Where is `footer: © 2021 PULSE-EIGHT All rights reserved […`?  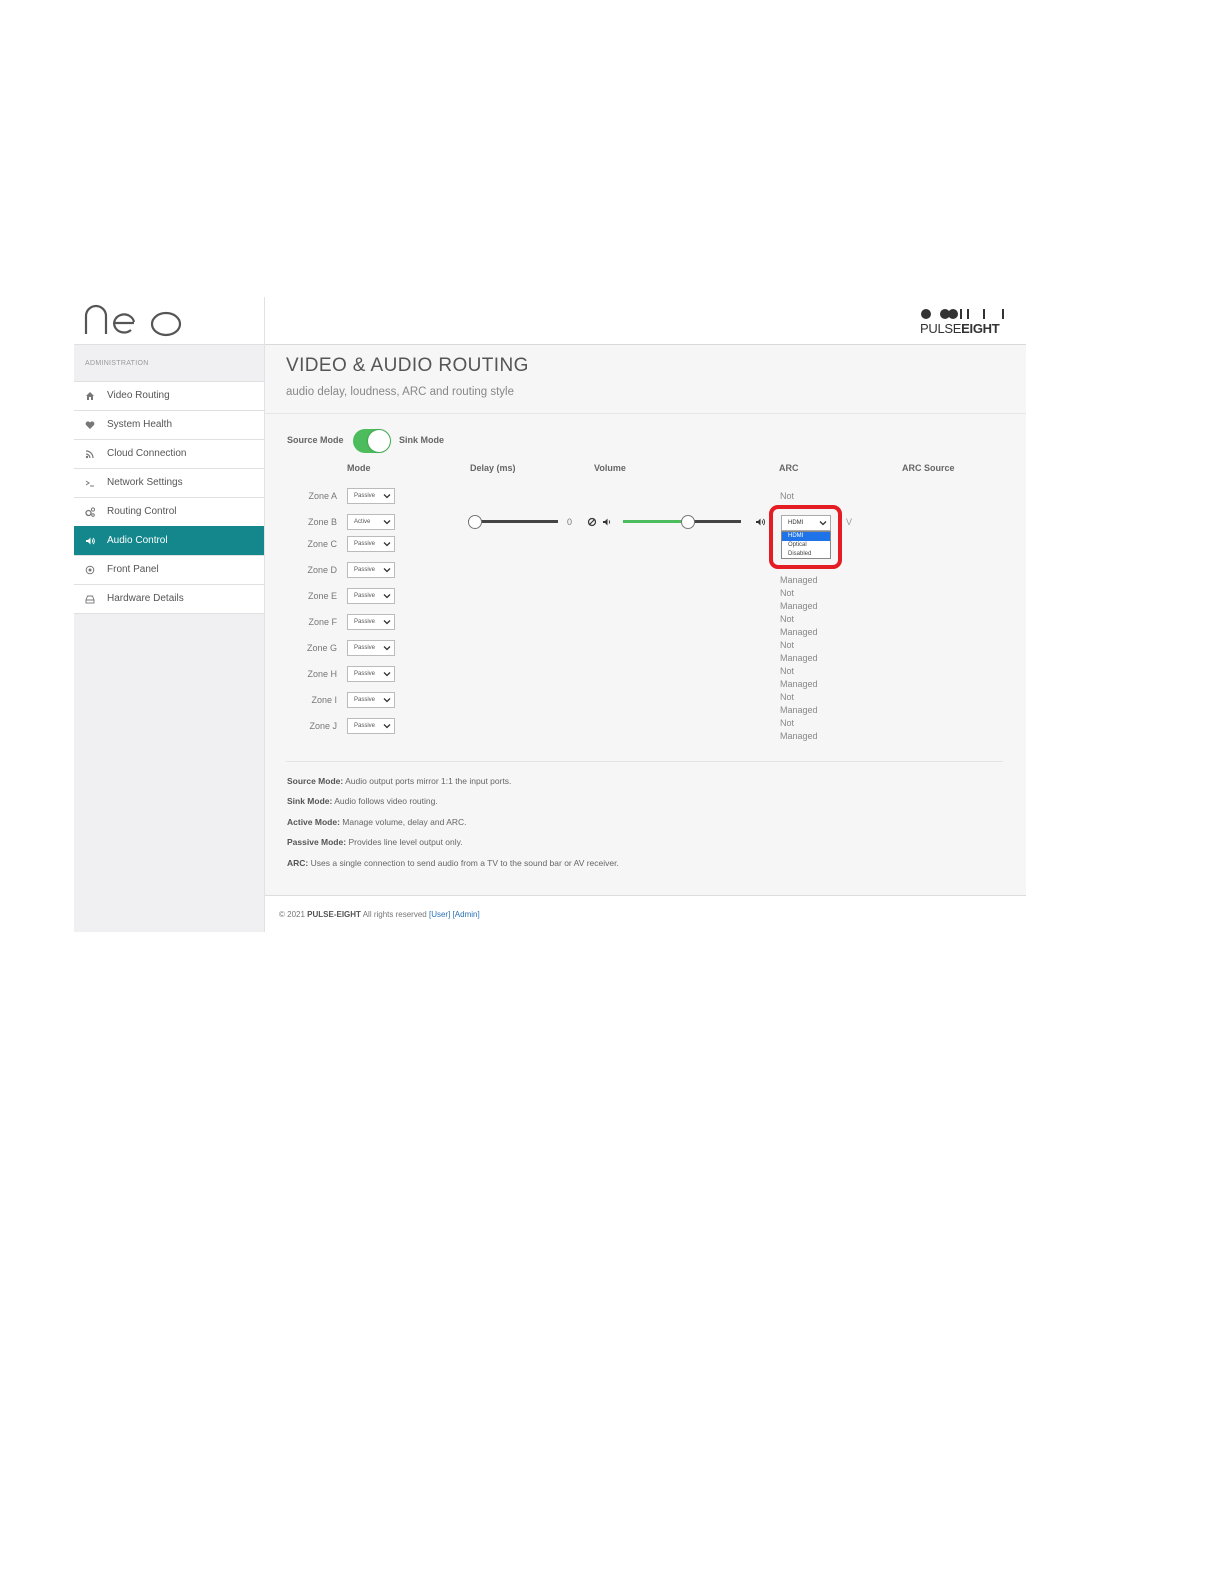 footer: © 2021 PULSE-EIGHT All rights reserved [… is located at coordinates (379, 914).